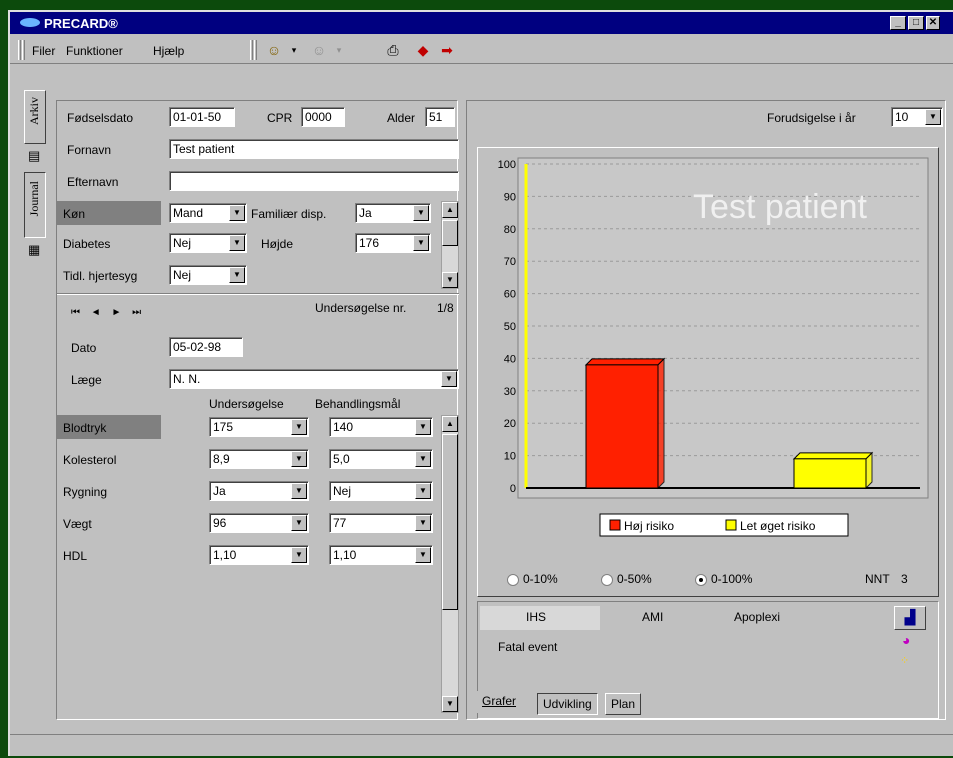  Describe the element at coordinates (778, 526) in the screenshot. I see `legend-label: Let øget risiko` at that location.